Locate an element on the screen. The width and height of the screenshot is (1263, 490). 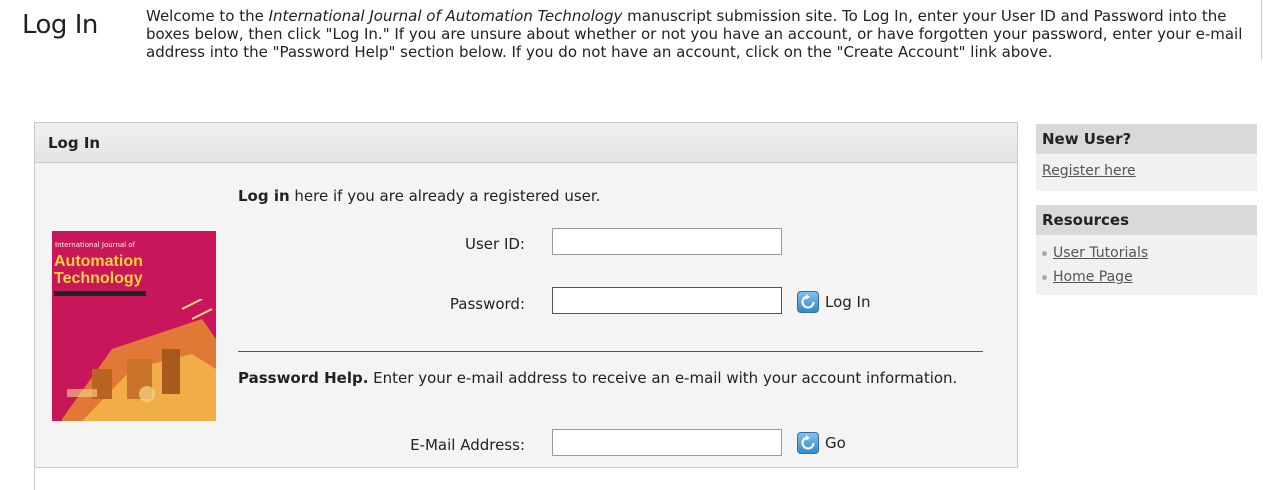
resources-section: User Tutorials Home Page is located at coordinates (1146, 265).